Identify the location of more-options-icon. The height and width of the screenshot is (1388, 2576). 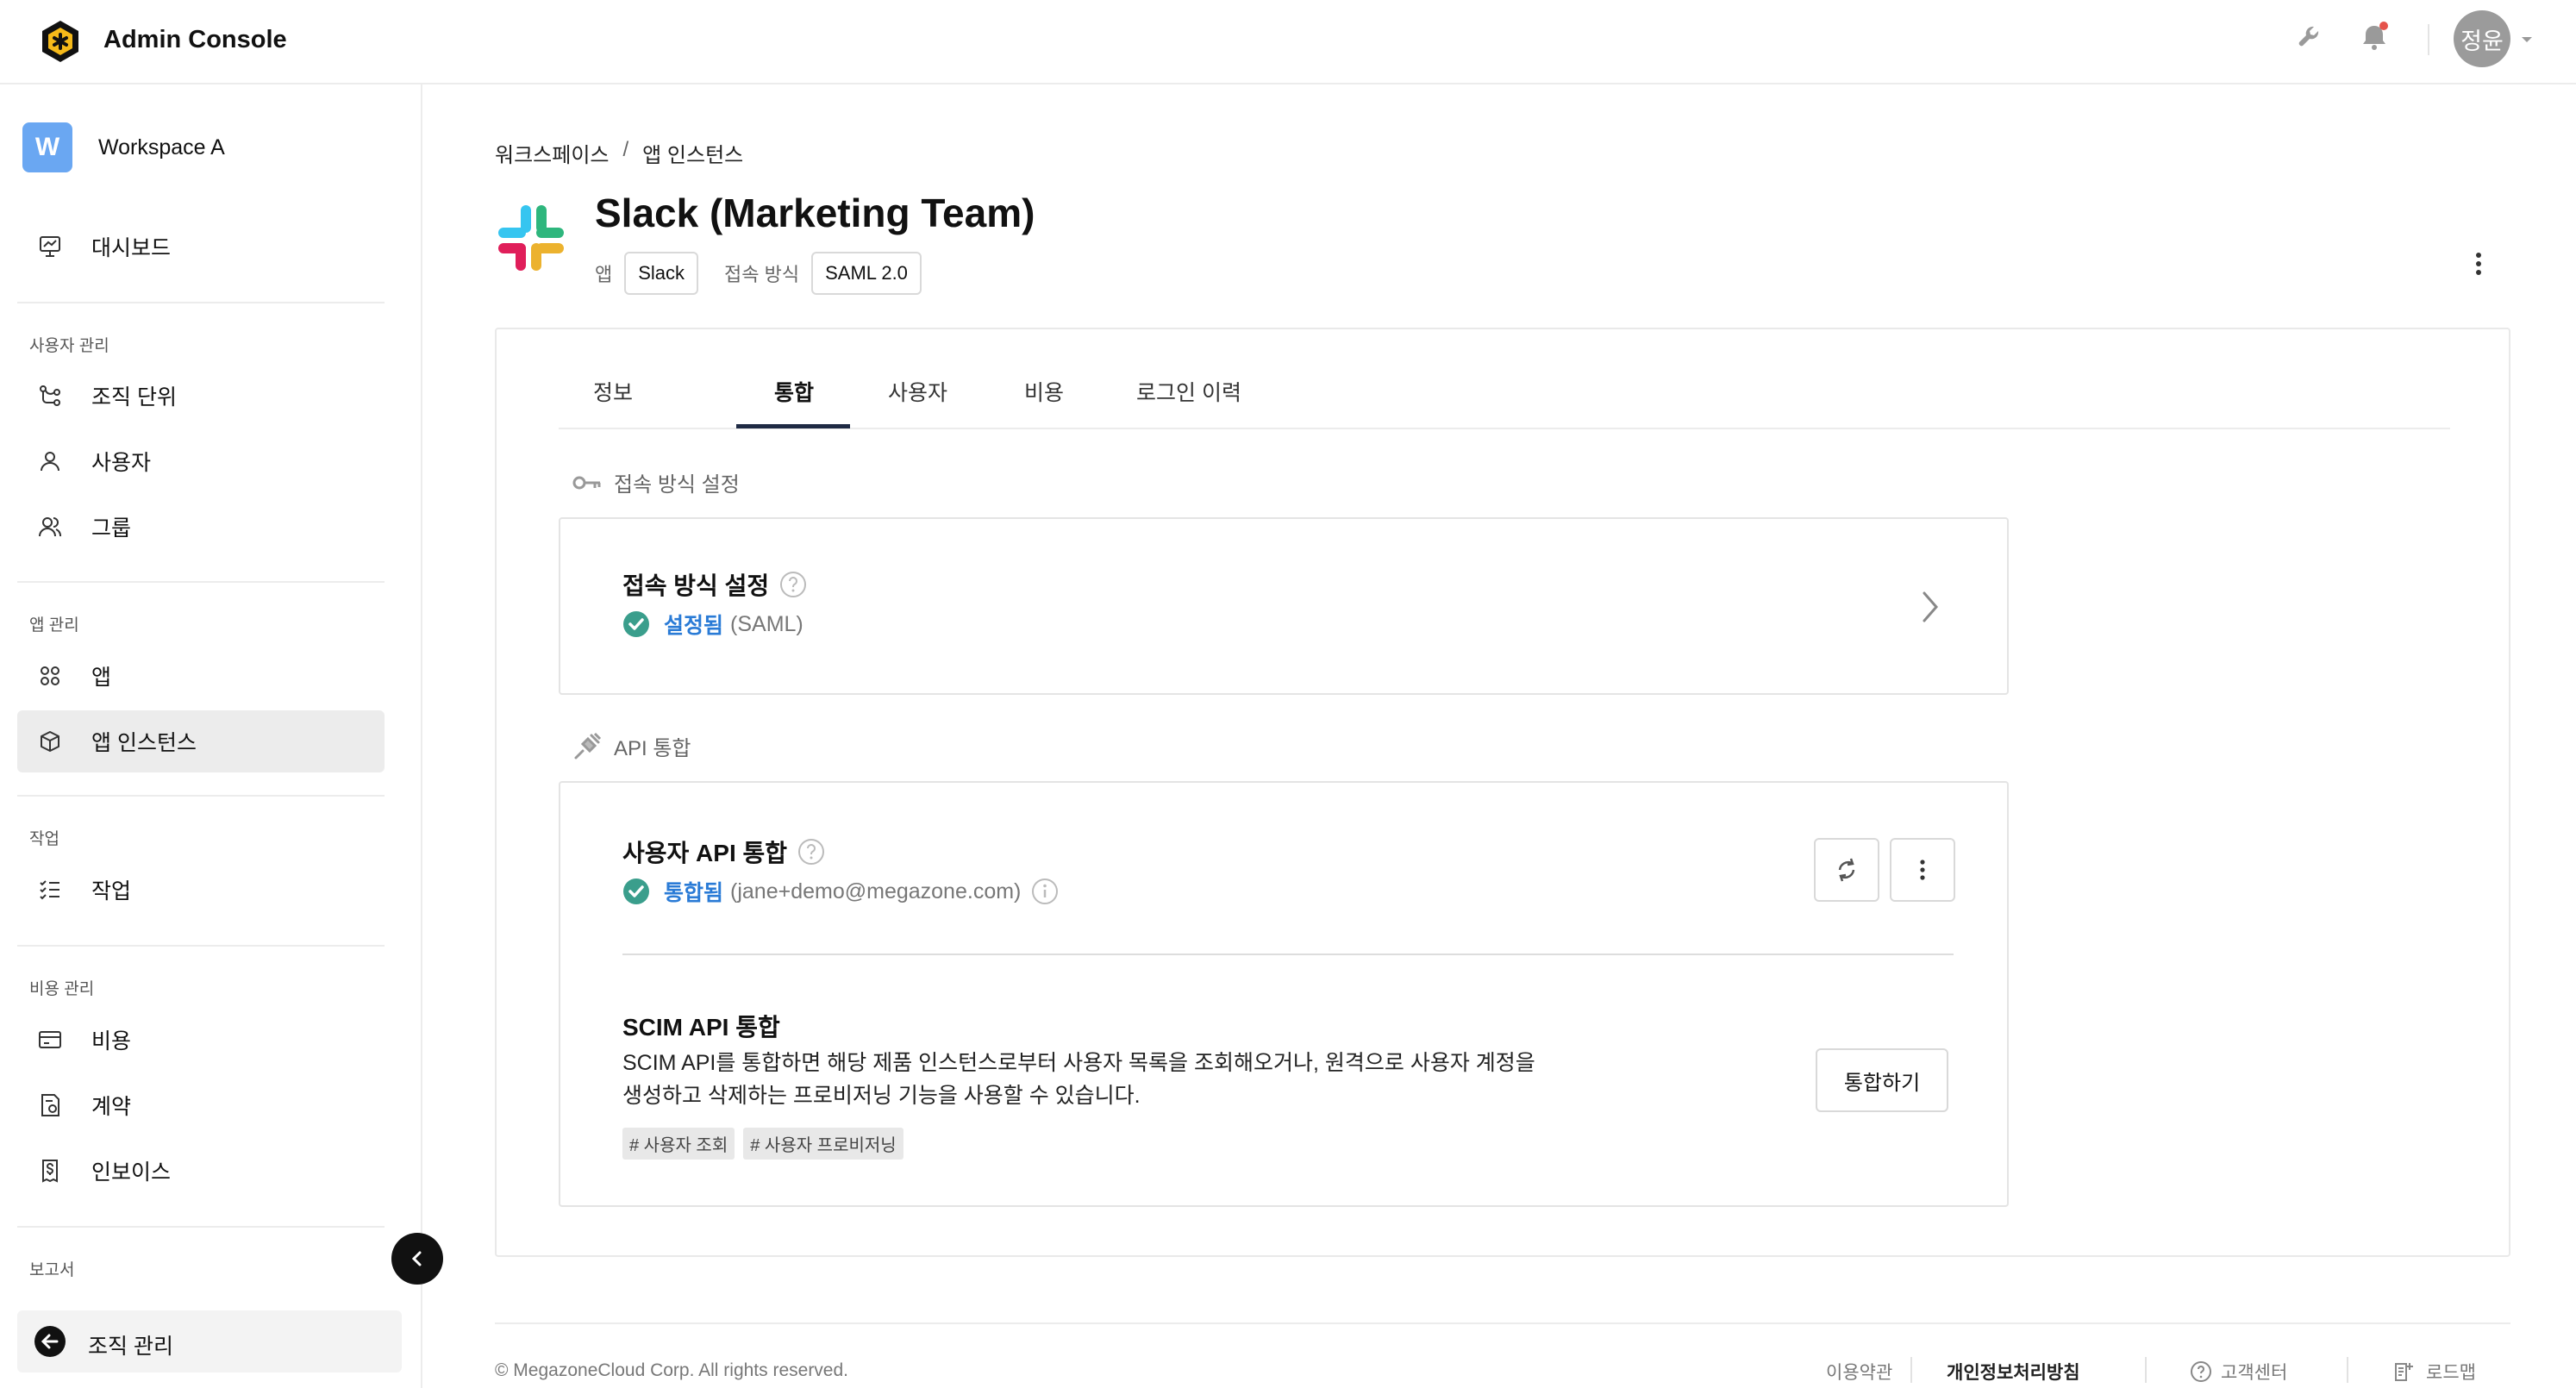
(2479, 264).